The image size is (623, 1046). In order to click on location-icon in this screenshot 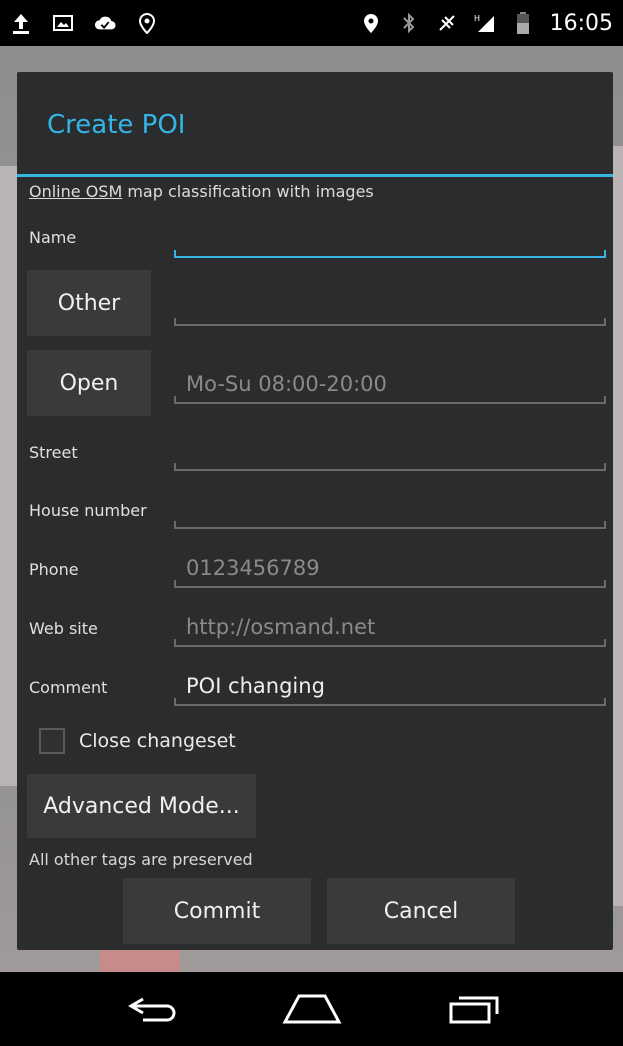, I will do `click(371, 23)`.